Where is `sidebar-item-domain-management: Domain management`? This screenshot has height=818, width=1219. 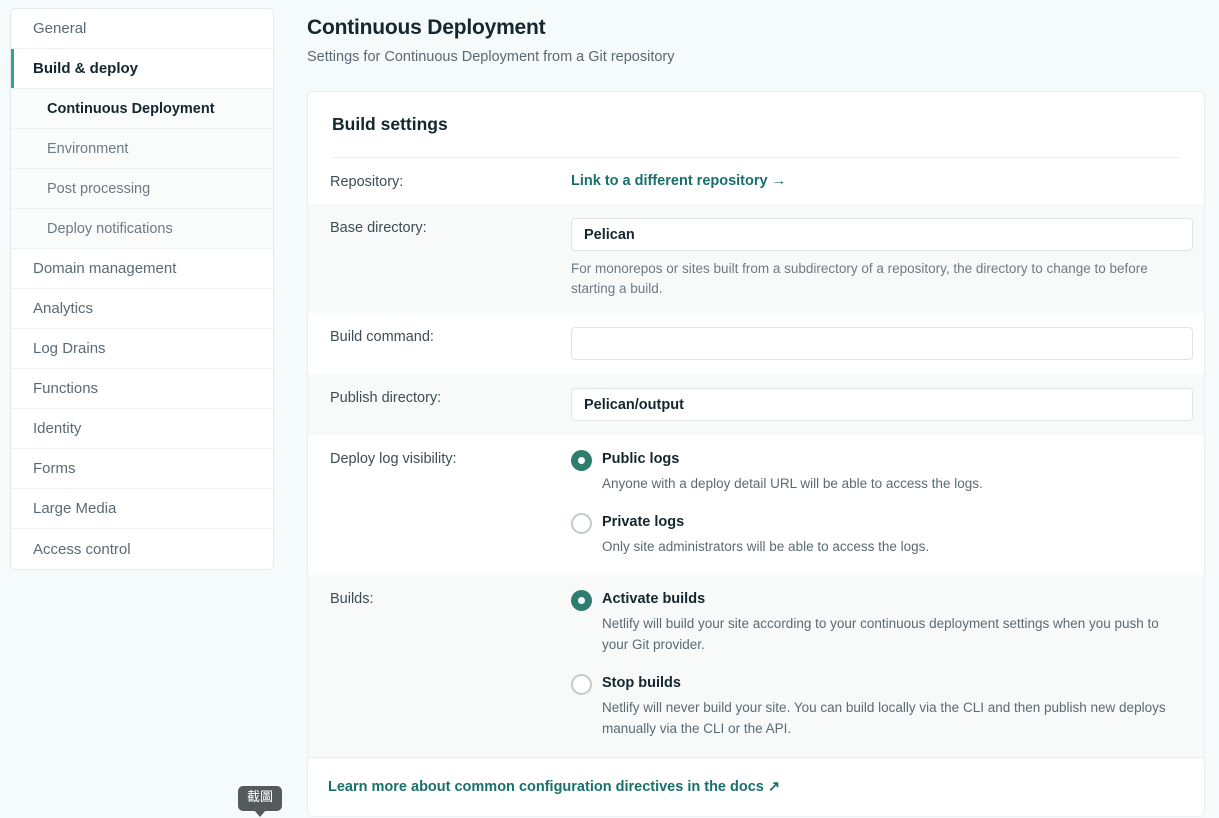 sidebar-item-domain-management: Domain management is located at coordinates (142, 269).